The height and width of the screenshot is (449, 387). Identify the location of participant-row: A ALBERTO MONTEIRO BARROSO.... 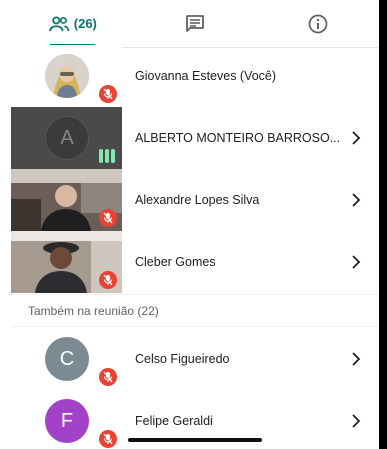
(195, 138).